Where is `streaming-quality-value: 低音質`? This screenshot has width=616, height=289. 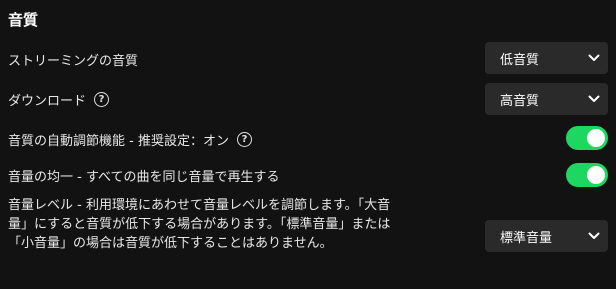 streaming-quality-value: 低音質 is located at coordinates (520, 60).